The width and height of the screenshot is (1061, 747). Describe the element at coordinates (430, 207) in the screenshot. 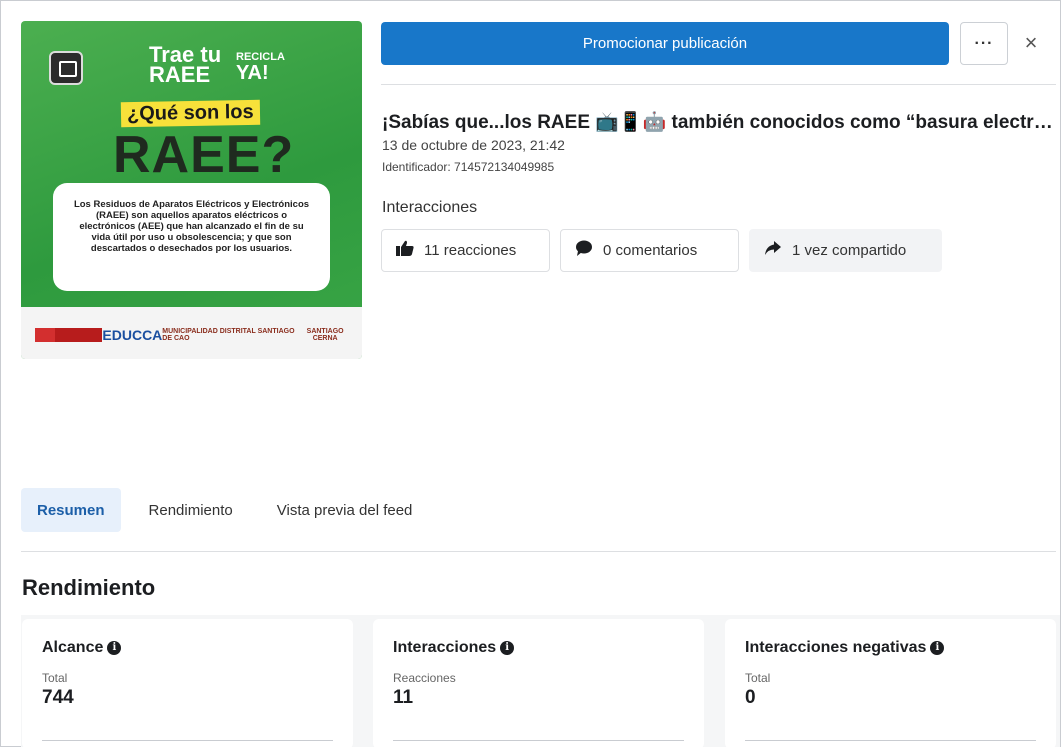

I see `interactions-label: Interacciones` at that location.